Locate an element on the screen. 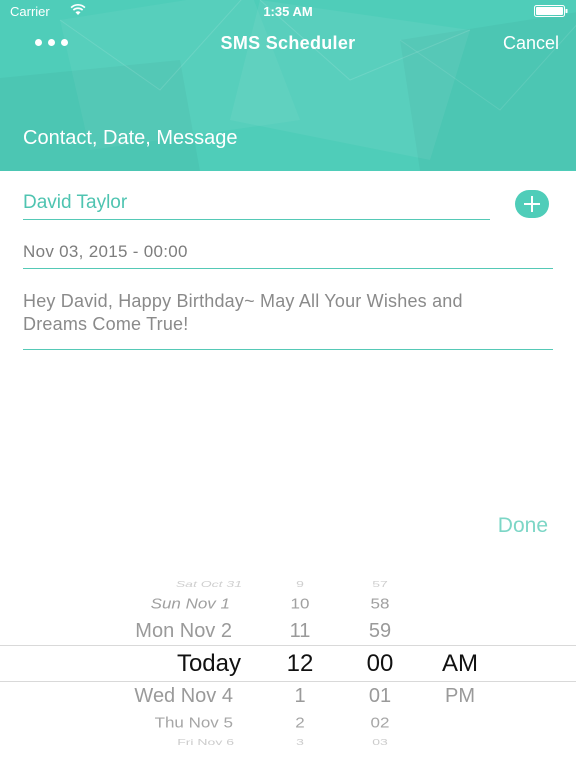 The width and height of the screenshot is (576, 768). picker-hour: 2 is located at coordinates (300, 723).